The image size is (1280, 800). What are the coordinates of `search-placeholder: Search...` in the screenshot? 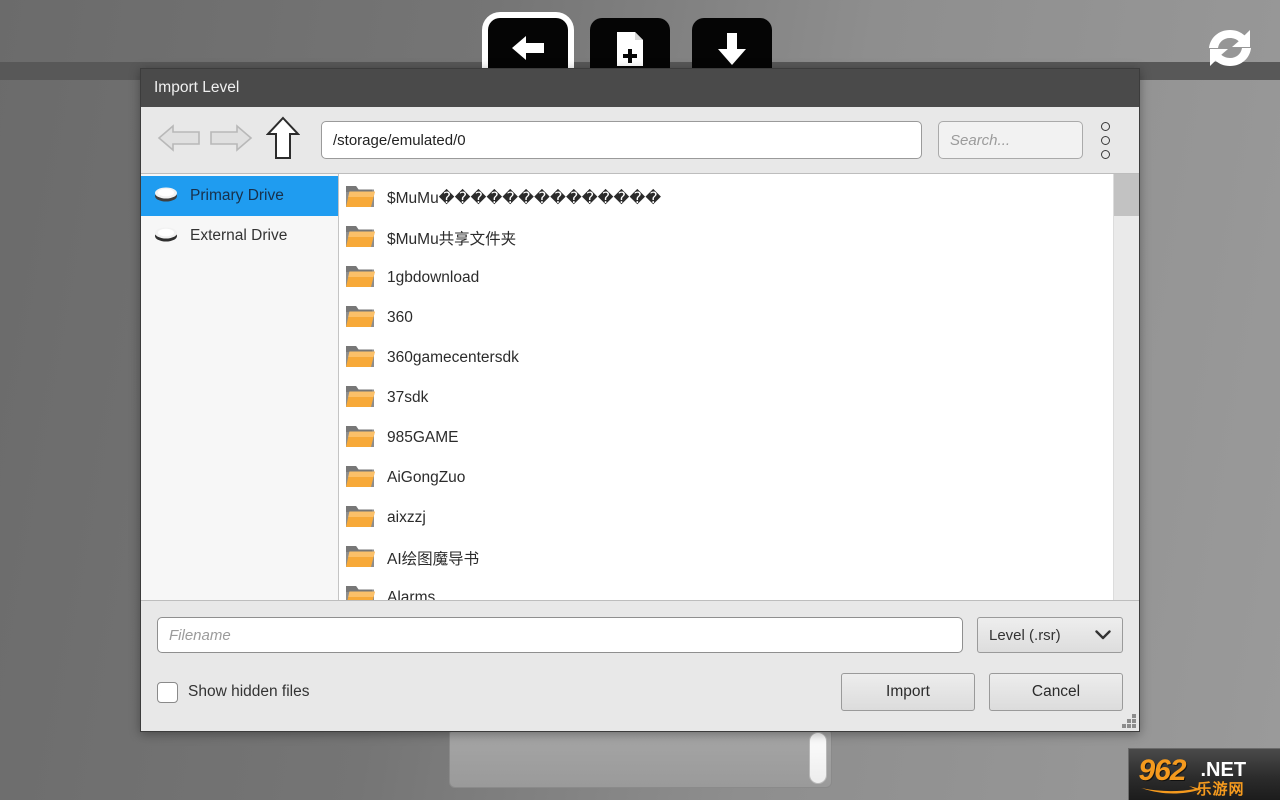 It's located at (980, 140).